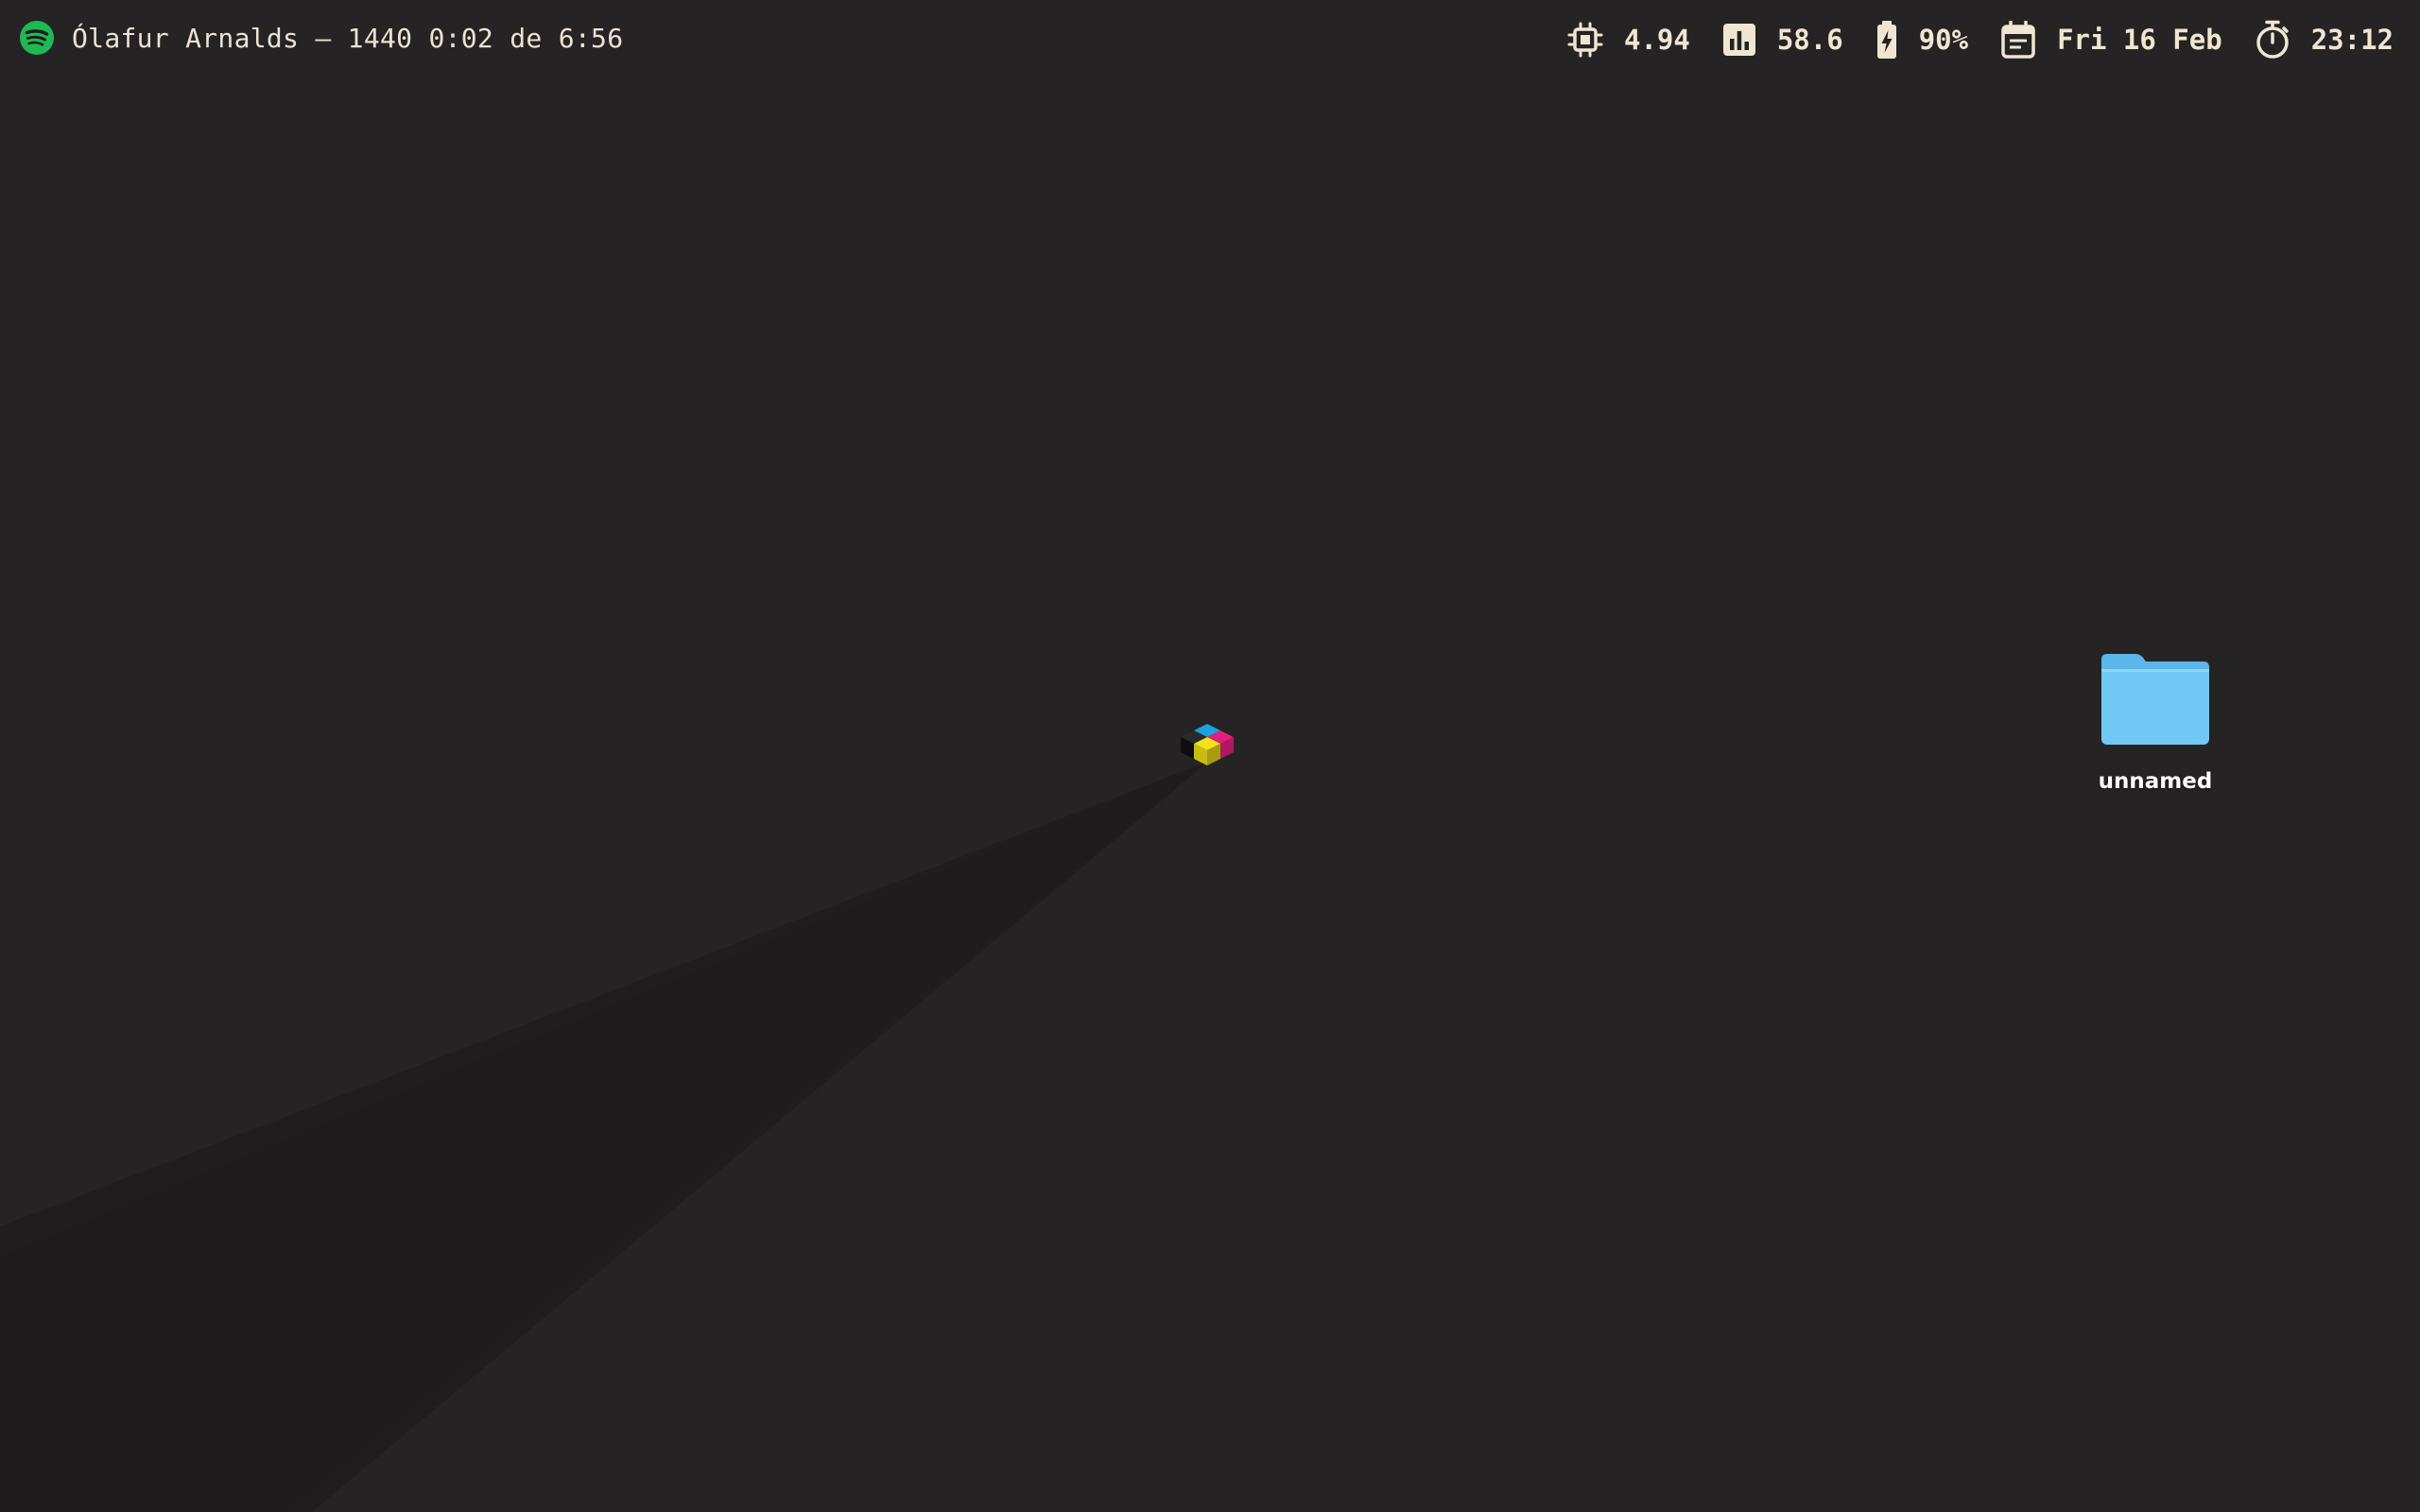 The height and width of the screenshot is (1512, 2420). I want to click on folder-label: unnamed, so click(2155, 781).